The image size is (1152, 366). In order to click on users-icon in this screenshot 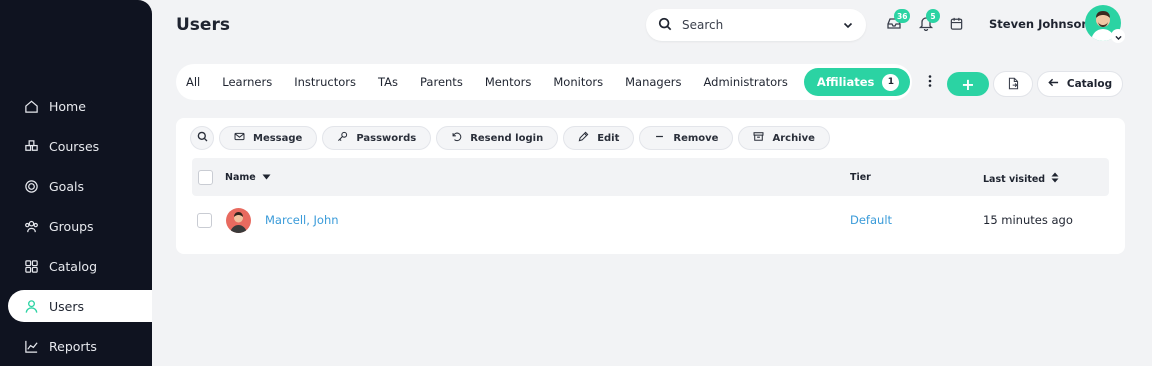, I will do `click(31, 306)`.